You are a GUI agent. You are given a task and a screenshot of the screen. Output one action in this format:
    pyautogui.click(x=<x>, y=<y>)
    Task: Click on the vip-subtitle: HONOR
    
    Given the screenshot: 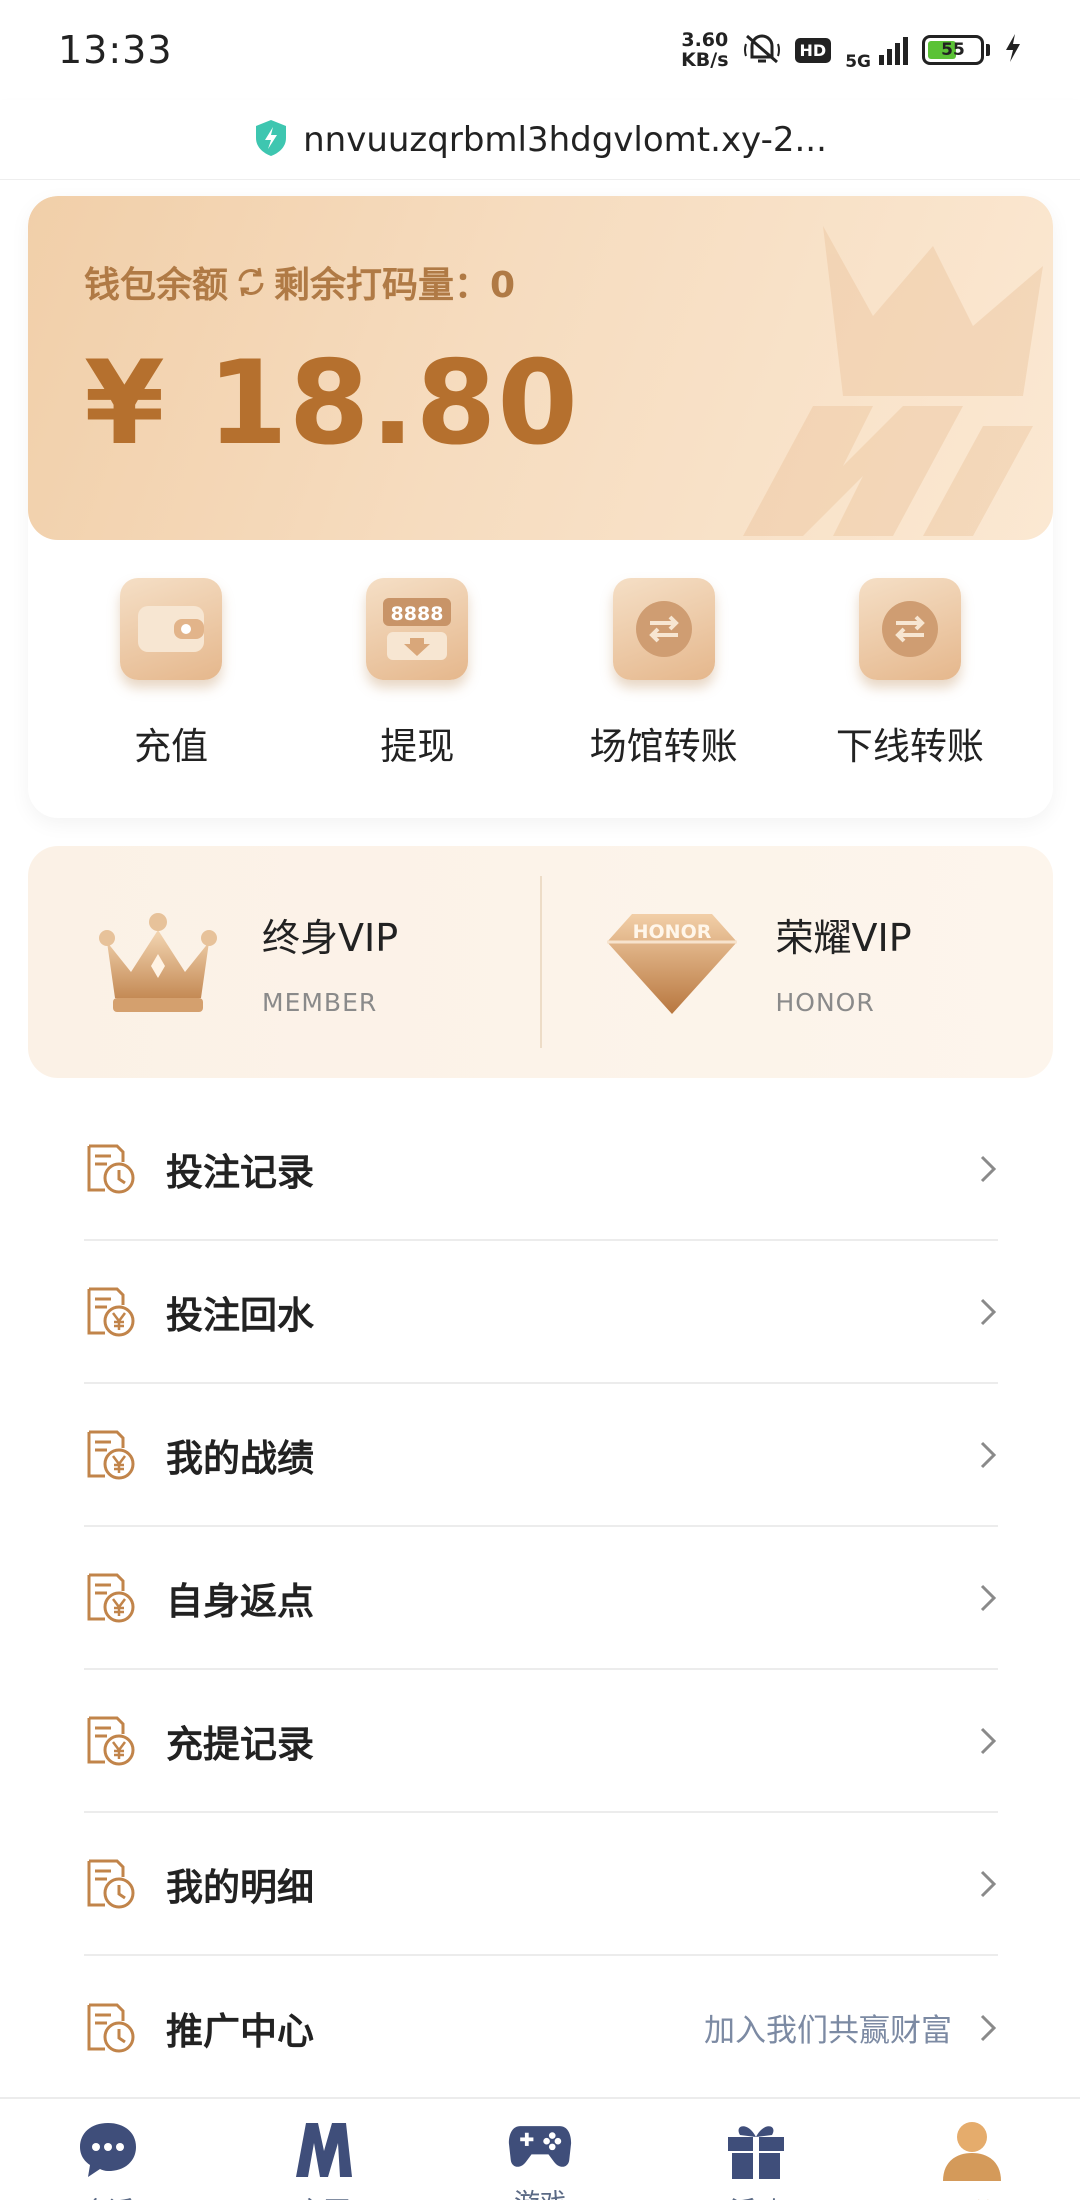 What is the action you would take?
    pyautogui.click(x=825, y=1002)
    